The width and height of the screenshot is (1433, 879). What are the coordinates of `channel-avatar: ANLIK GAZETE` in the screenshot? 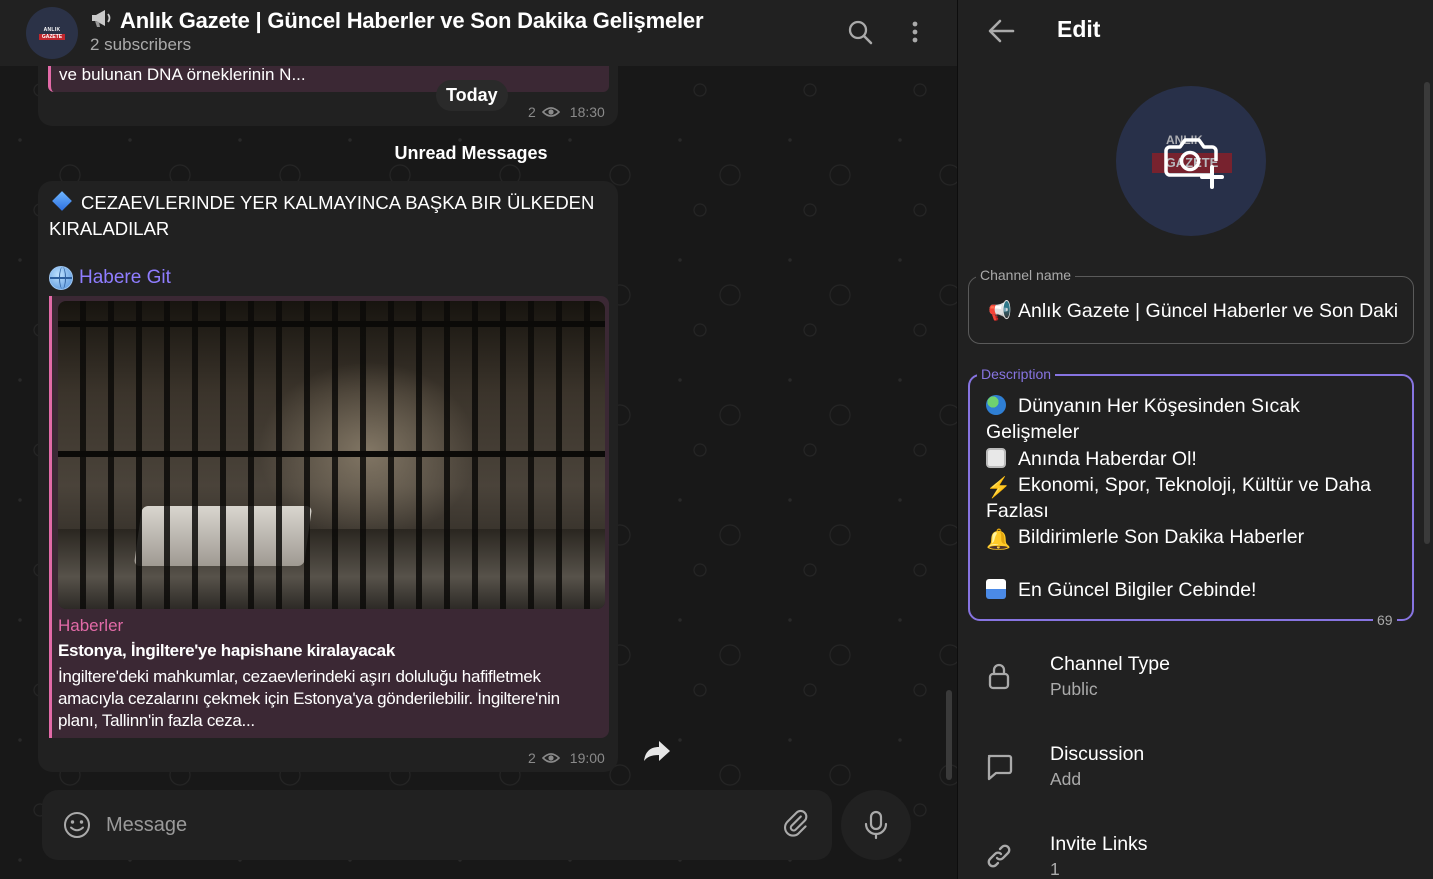 It's located at (52, 33).